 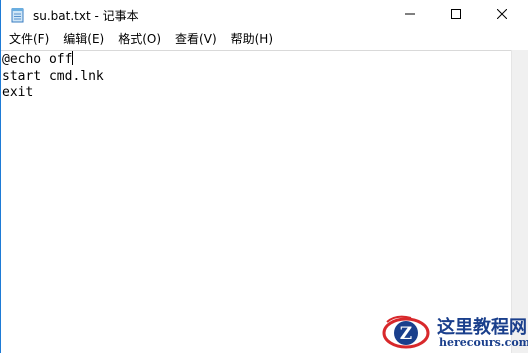 I want to click on minimize-icon, so click(x=410, y=15).